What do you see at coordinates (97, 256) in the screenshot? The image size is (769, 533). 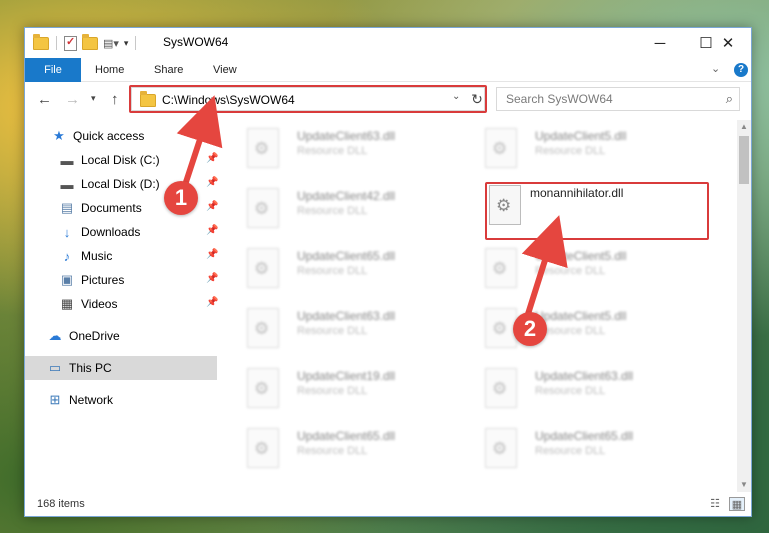 I see `sidebar-item-label: Music` at bounding box center [97, 256].